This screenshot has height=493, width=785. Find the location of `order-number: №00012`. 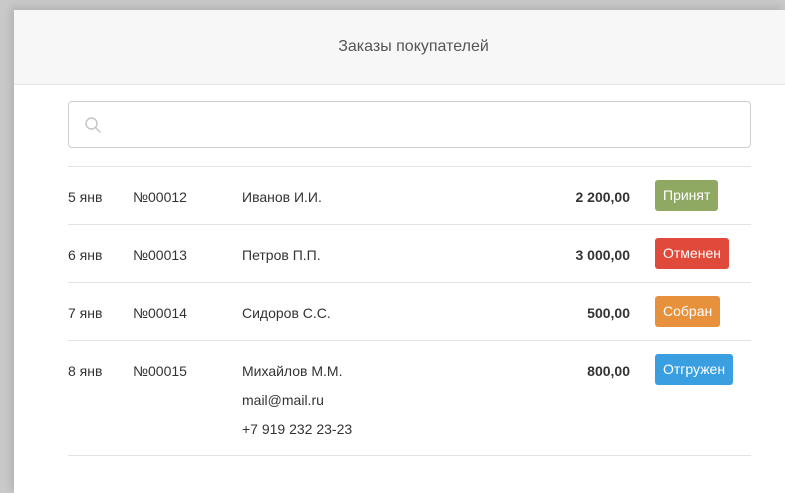

order-number: №00012 is located at coordinates (160, 197).